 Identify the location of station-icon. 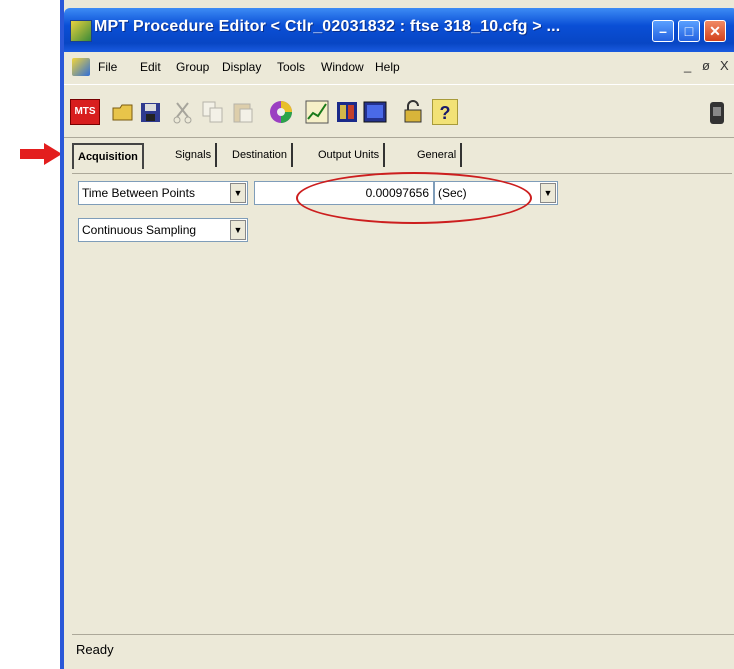
(717, 113).